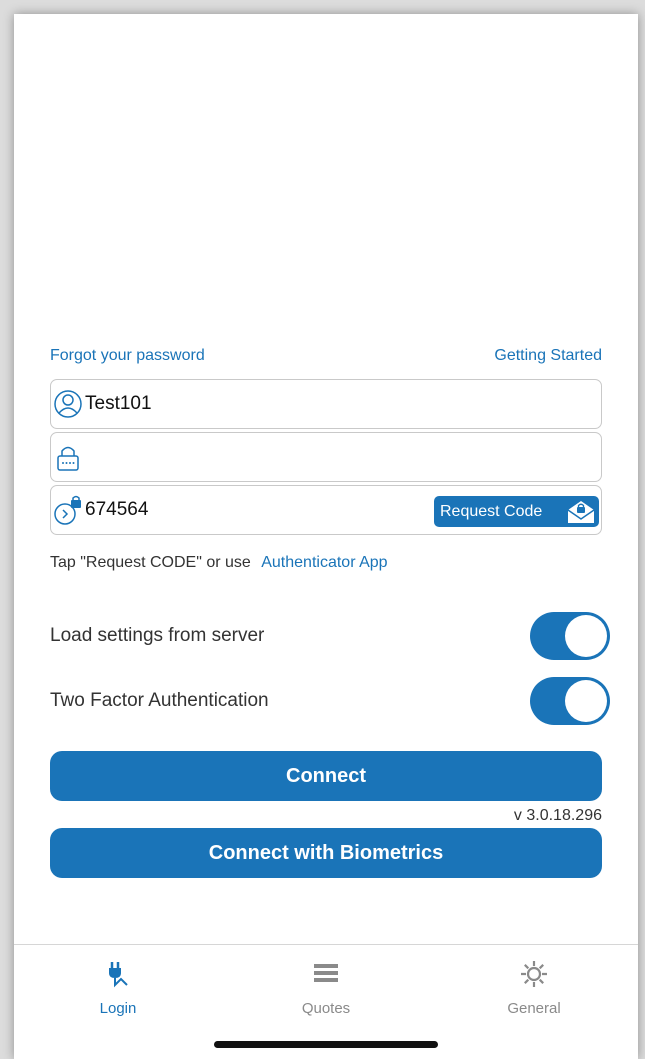 This screenshot has width=645, height=1059. Describe the element at coordinates (68, 458) in the screenshot. I see `lock-icon` at that location.